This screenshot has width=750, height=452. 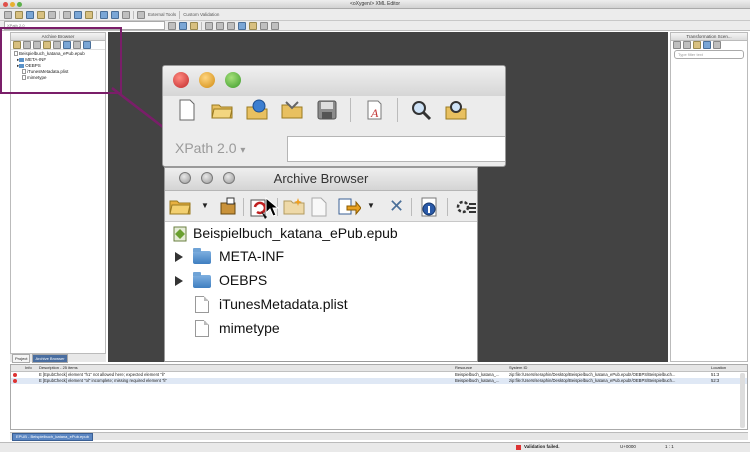 What do you see at coordinates (697, 45) in the screenshot?
I see `duplicate-icon` at bounding box center [697, 45].